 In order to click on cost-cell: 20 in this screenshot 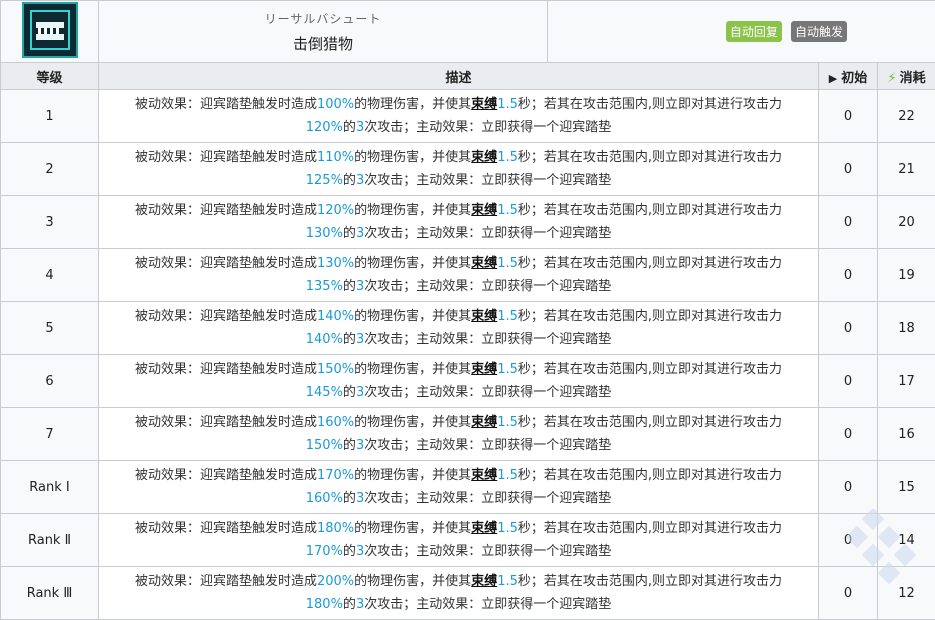, I will do `click(906, 222)`.